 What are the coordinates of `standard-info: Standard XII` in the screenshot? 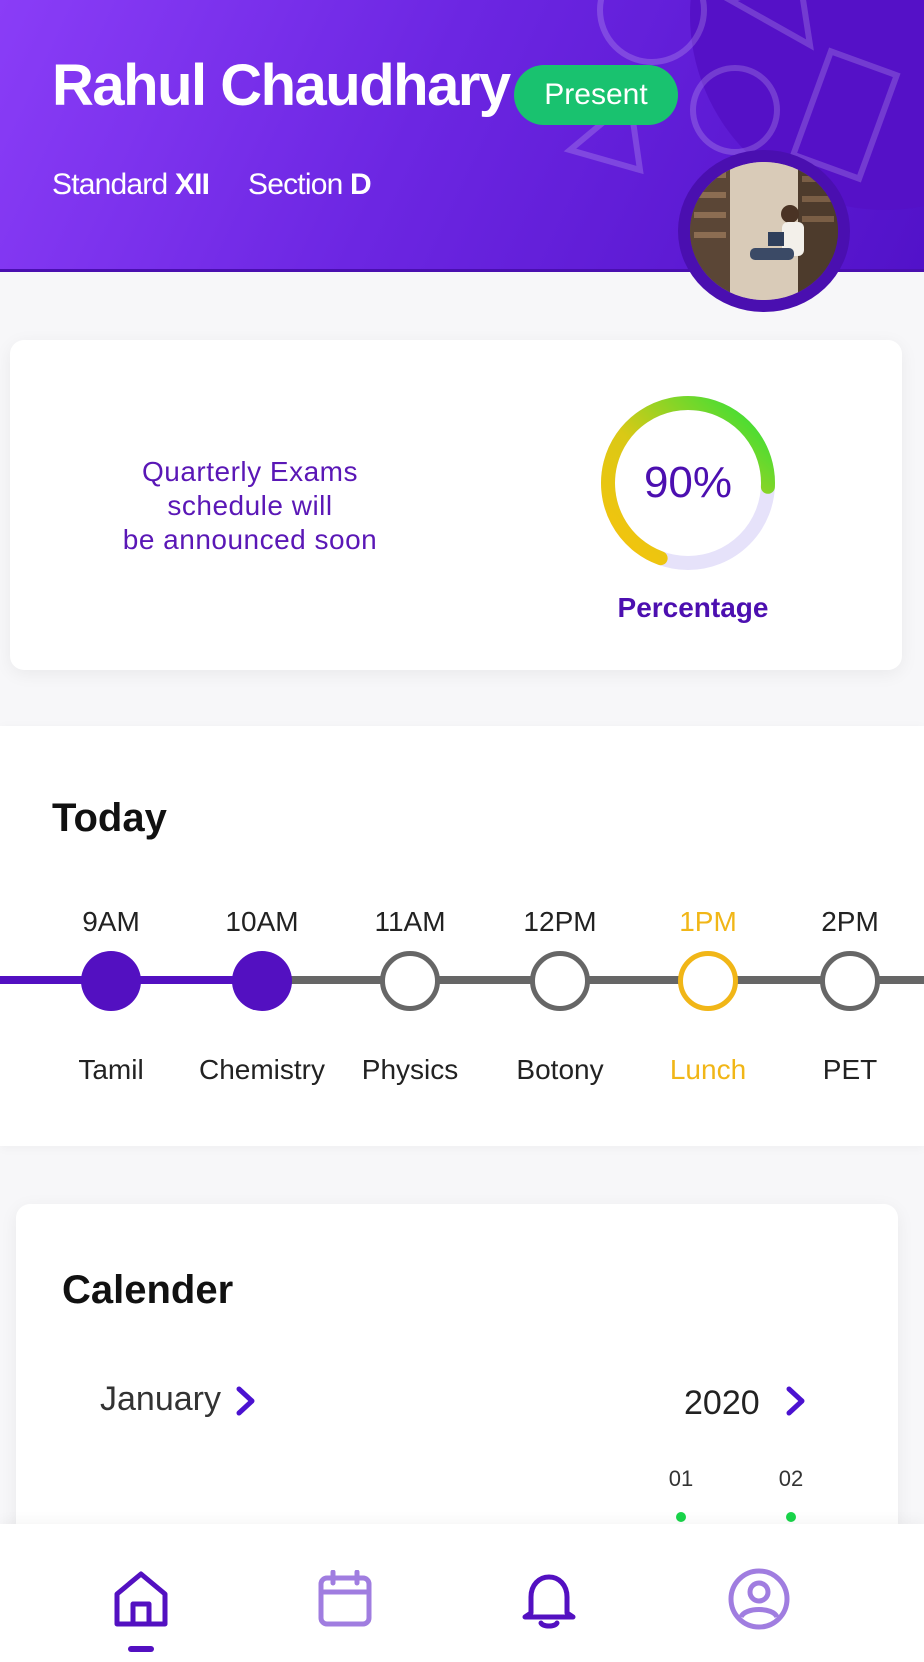 It's located at (131, 185).